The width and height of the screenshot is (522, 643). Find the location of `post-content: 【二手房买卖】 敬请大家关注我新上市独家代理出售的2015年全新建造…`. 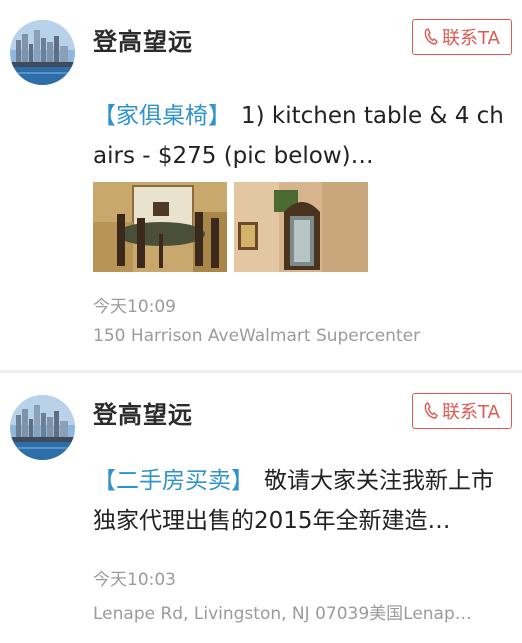

post-content: 【二手房买卖】 敬请大家关注我新上市独家代理出售的2015年全新建造… is located at coordinates (303, 501).